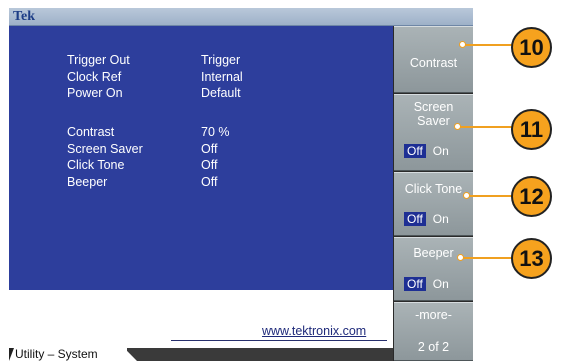 This screenshot has height=362, width=563. What do you see at coordinates (87, 182) in the screenshot?
I see `setting-label: Beeper` at bounding box center [87, 182].